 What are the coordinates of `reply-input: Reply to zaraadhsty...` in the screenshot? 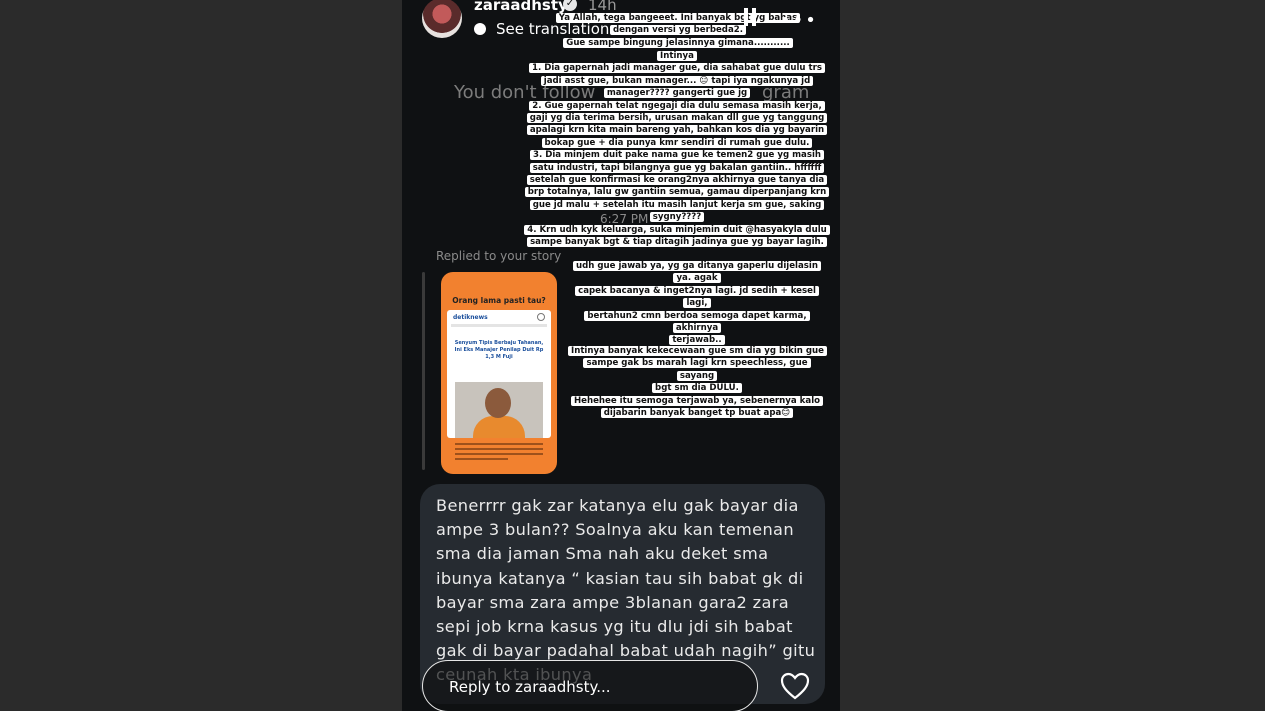 It's located at (590, 685).